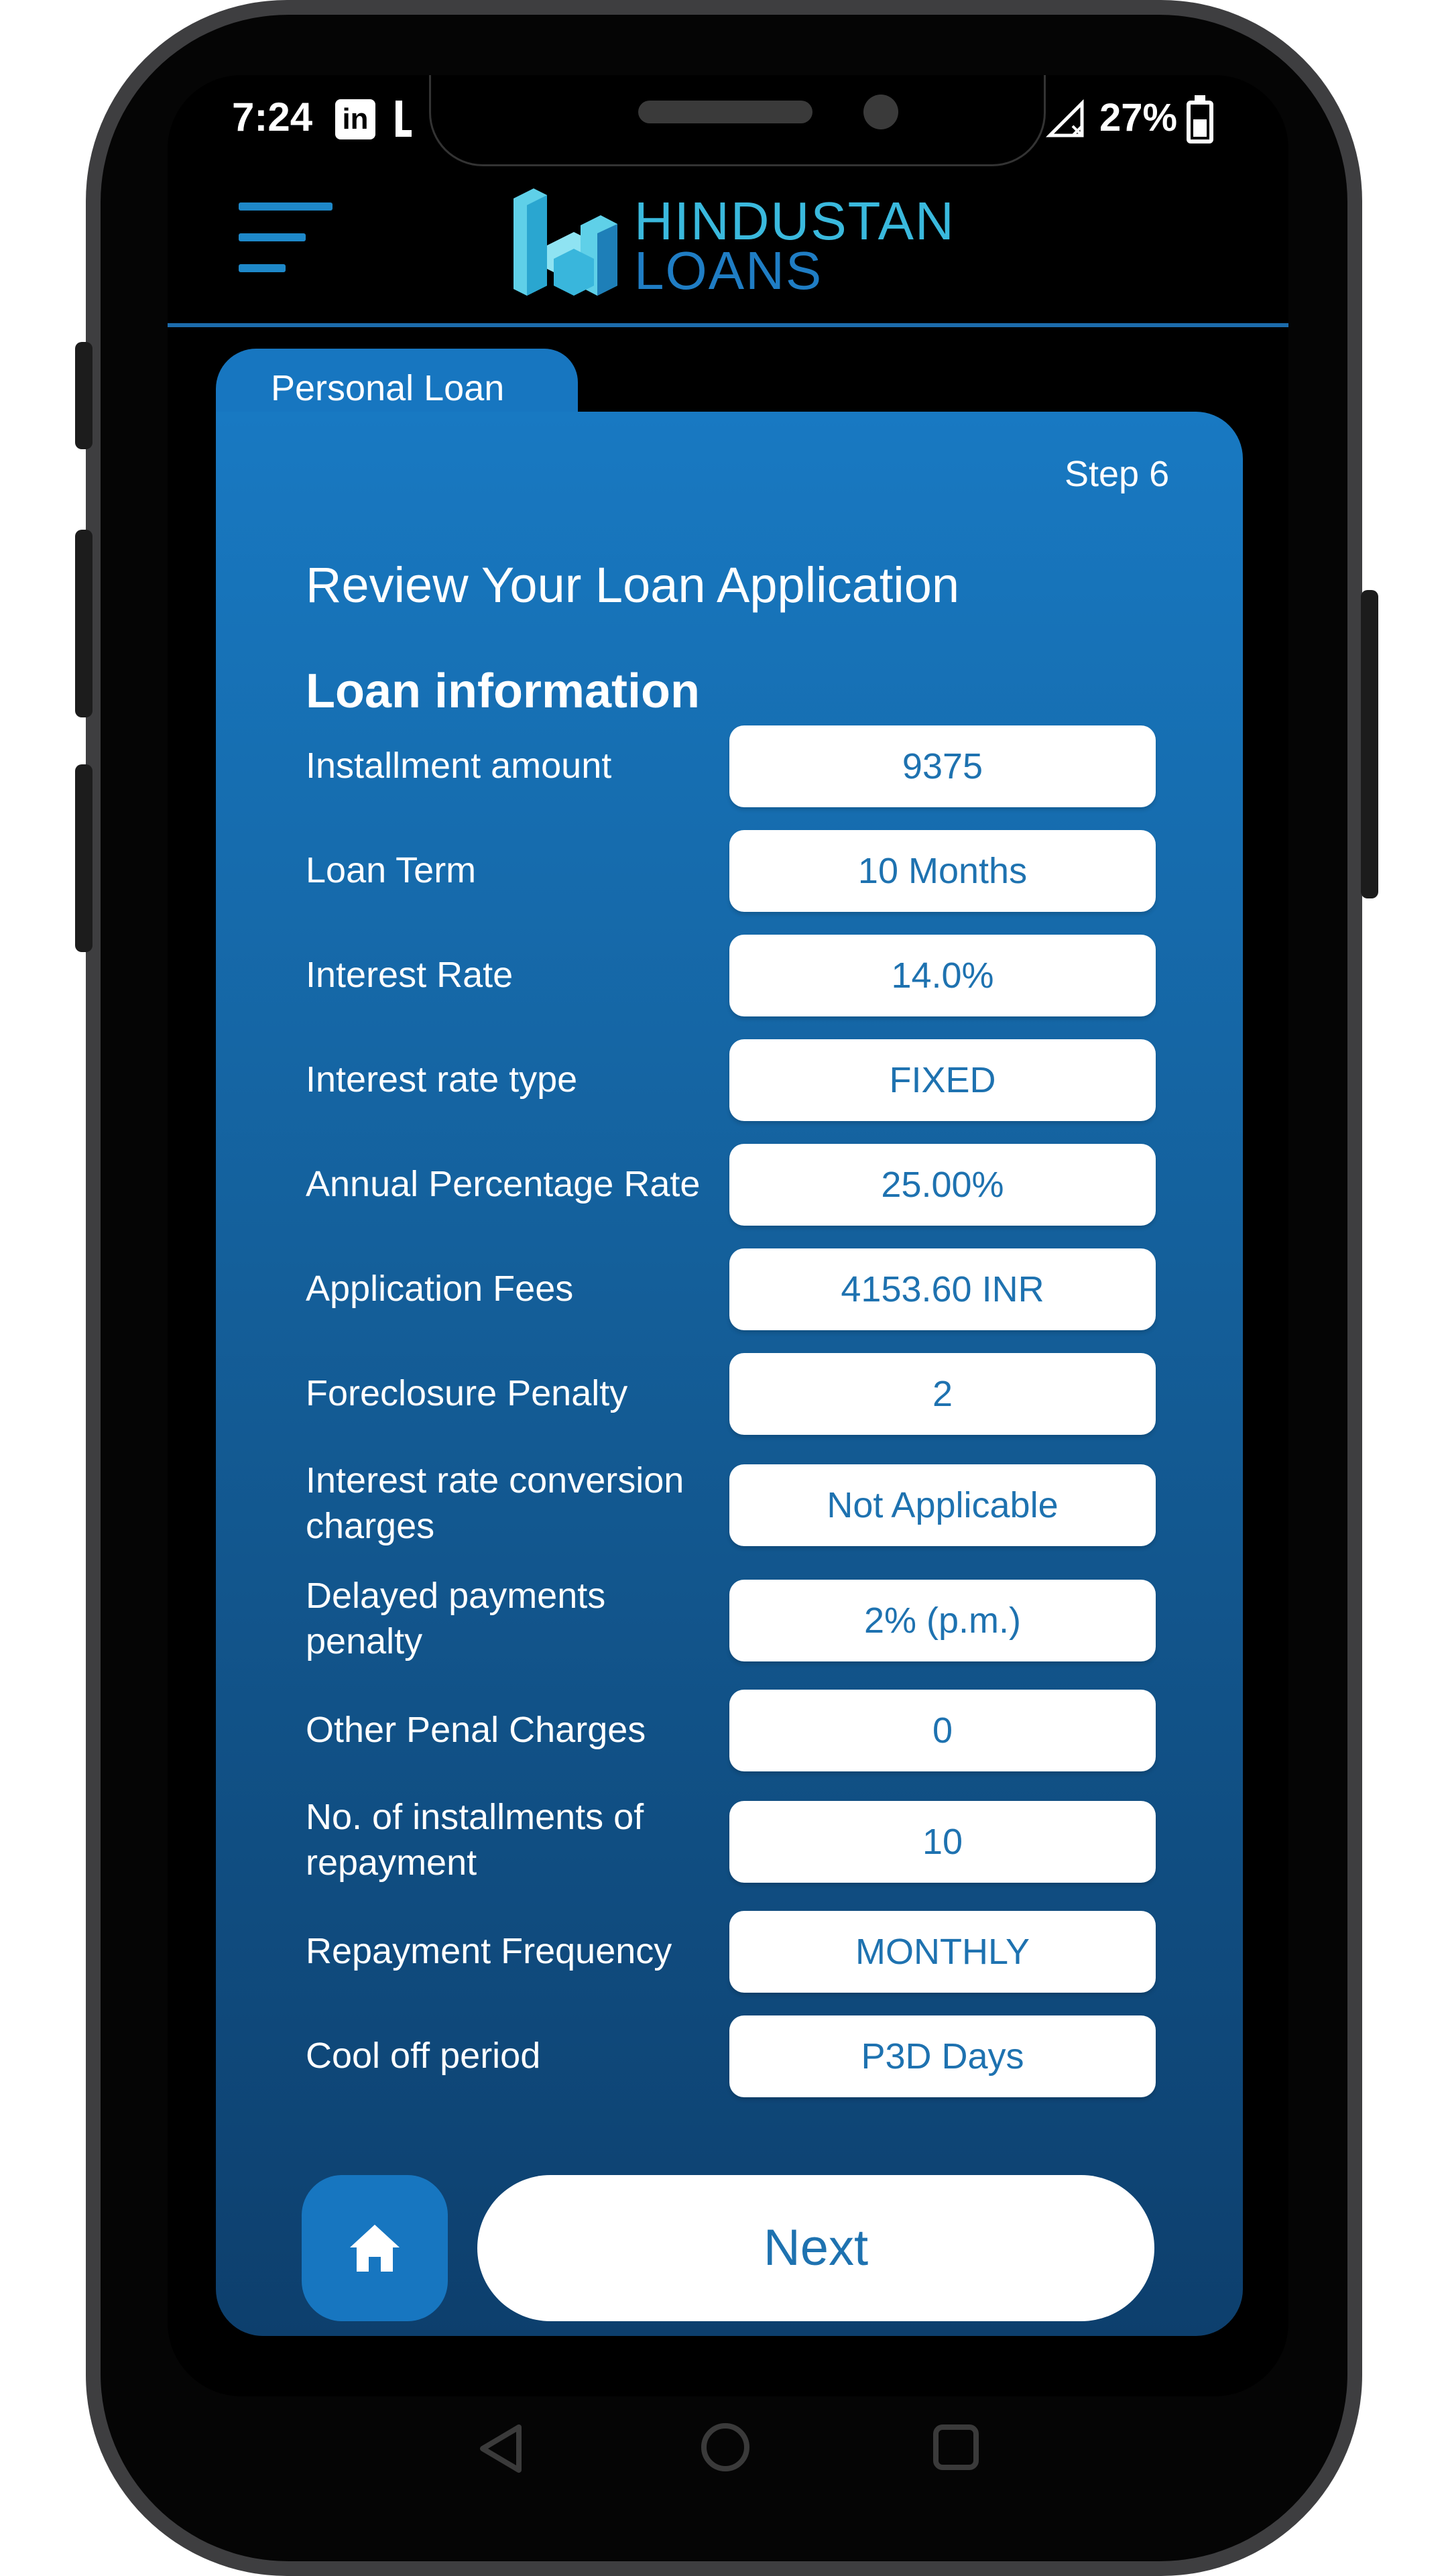  Describe the element at coordinates (1200, 122) in the screenshot. I see `battery-icon` at that location.